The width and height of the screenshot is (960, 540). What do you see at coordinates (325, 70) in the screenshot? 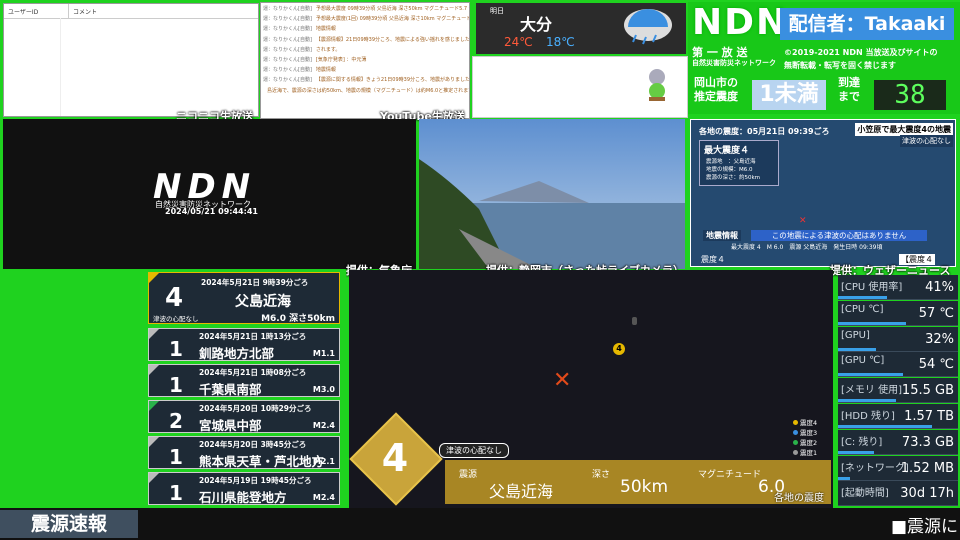
I see `comment-text: 地震情報` at bounding box center [325, 70].